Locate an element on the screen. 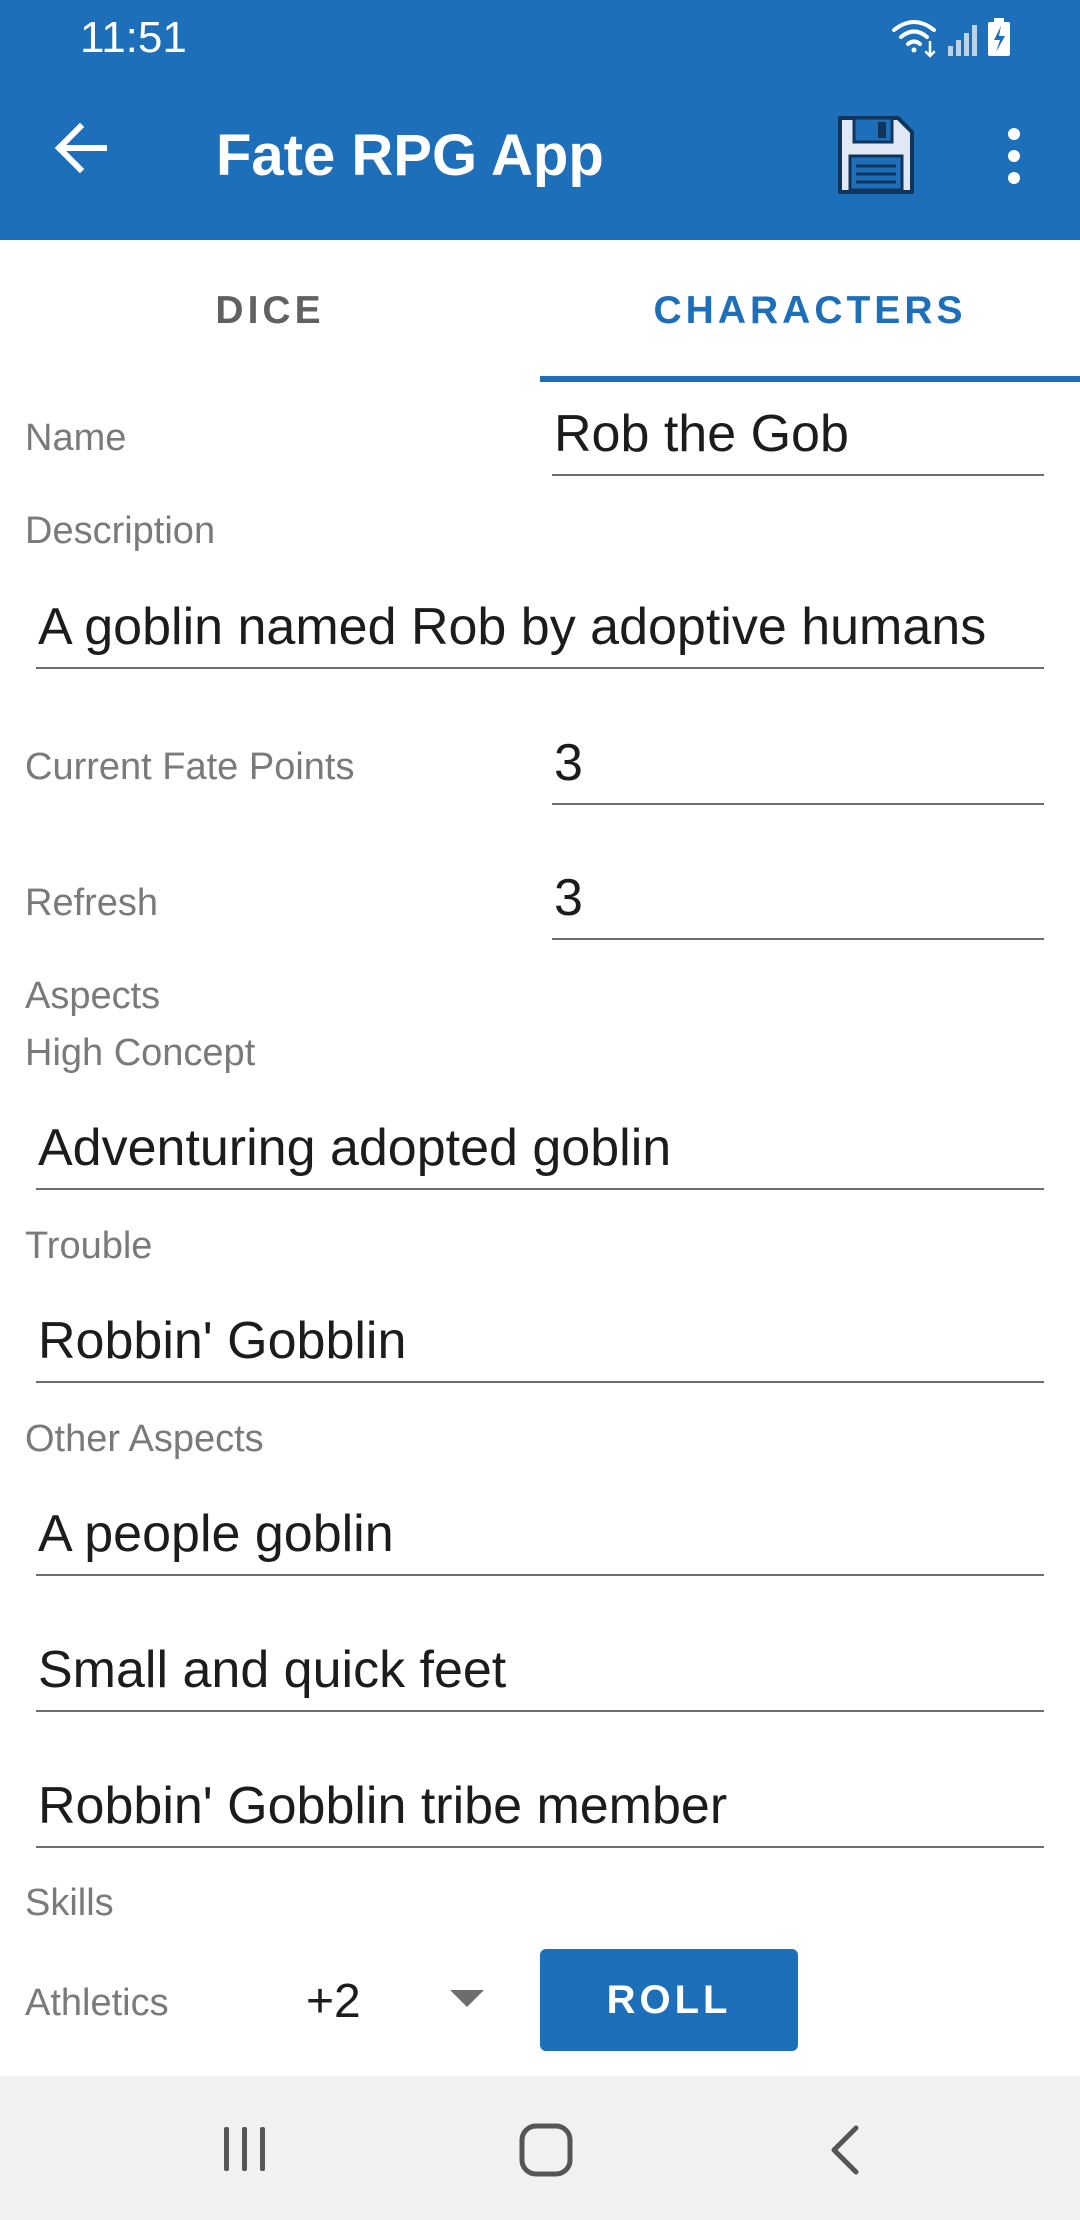  aspects-label: Aspects is located at coordinates (93, 996).